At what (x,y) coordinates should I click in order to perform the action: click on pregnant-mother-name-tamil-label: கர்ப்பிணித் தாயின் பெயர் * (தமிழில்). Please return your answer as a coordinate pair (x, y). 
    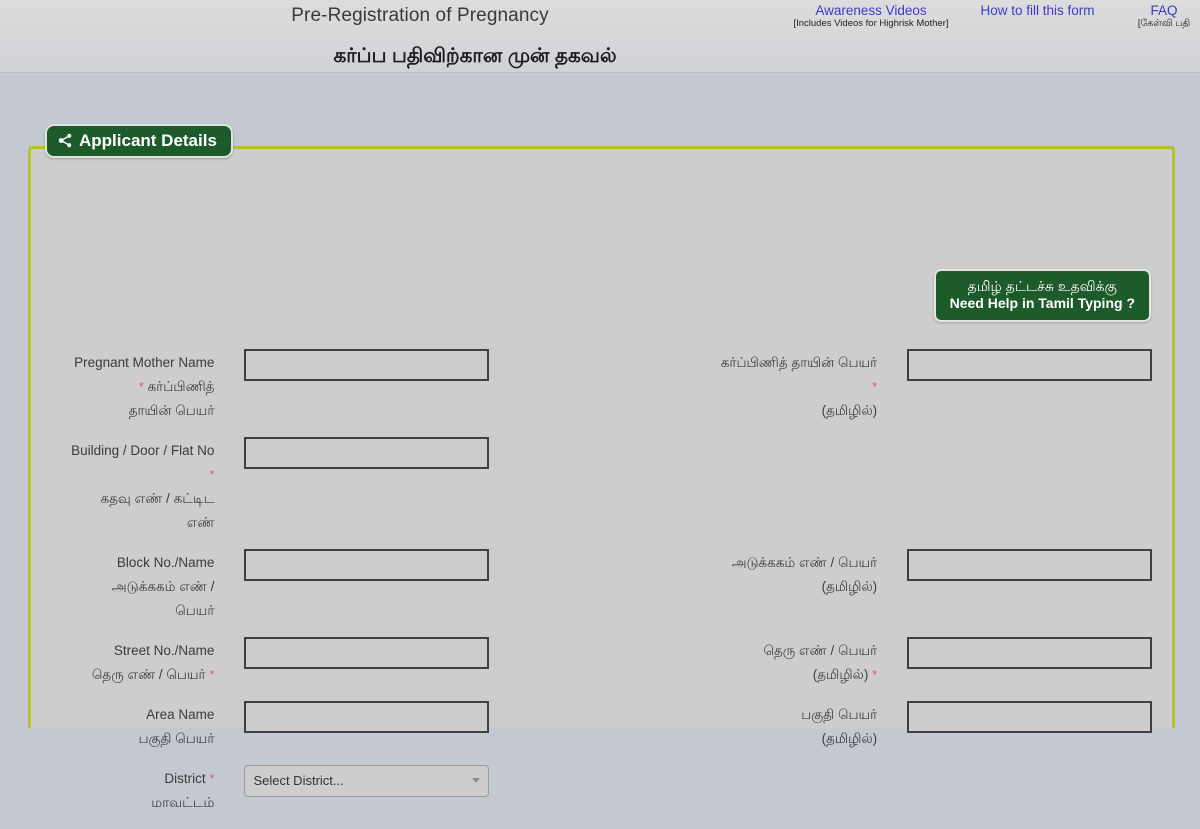
    Looking at the image, I should click on (693, 386).